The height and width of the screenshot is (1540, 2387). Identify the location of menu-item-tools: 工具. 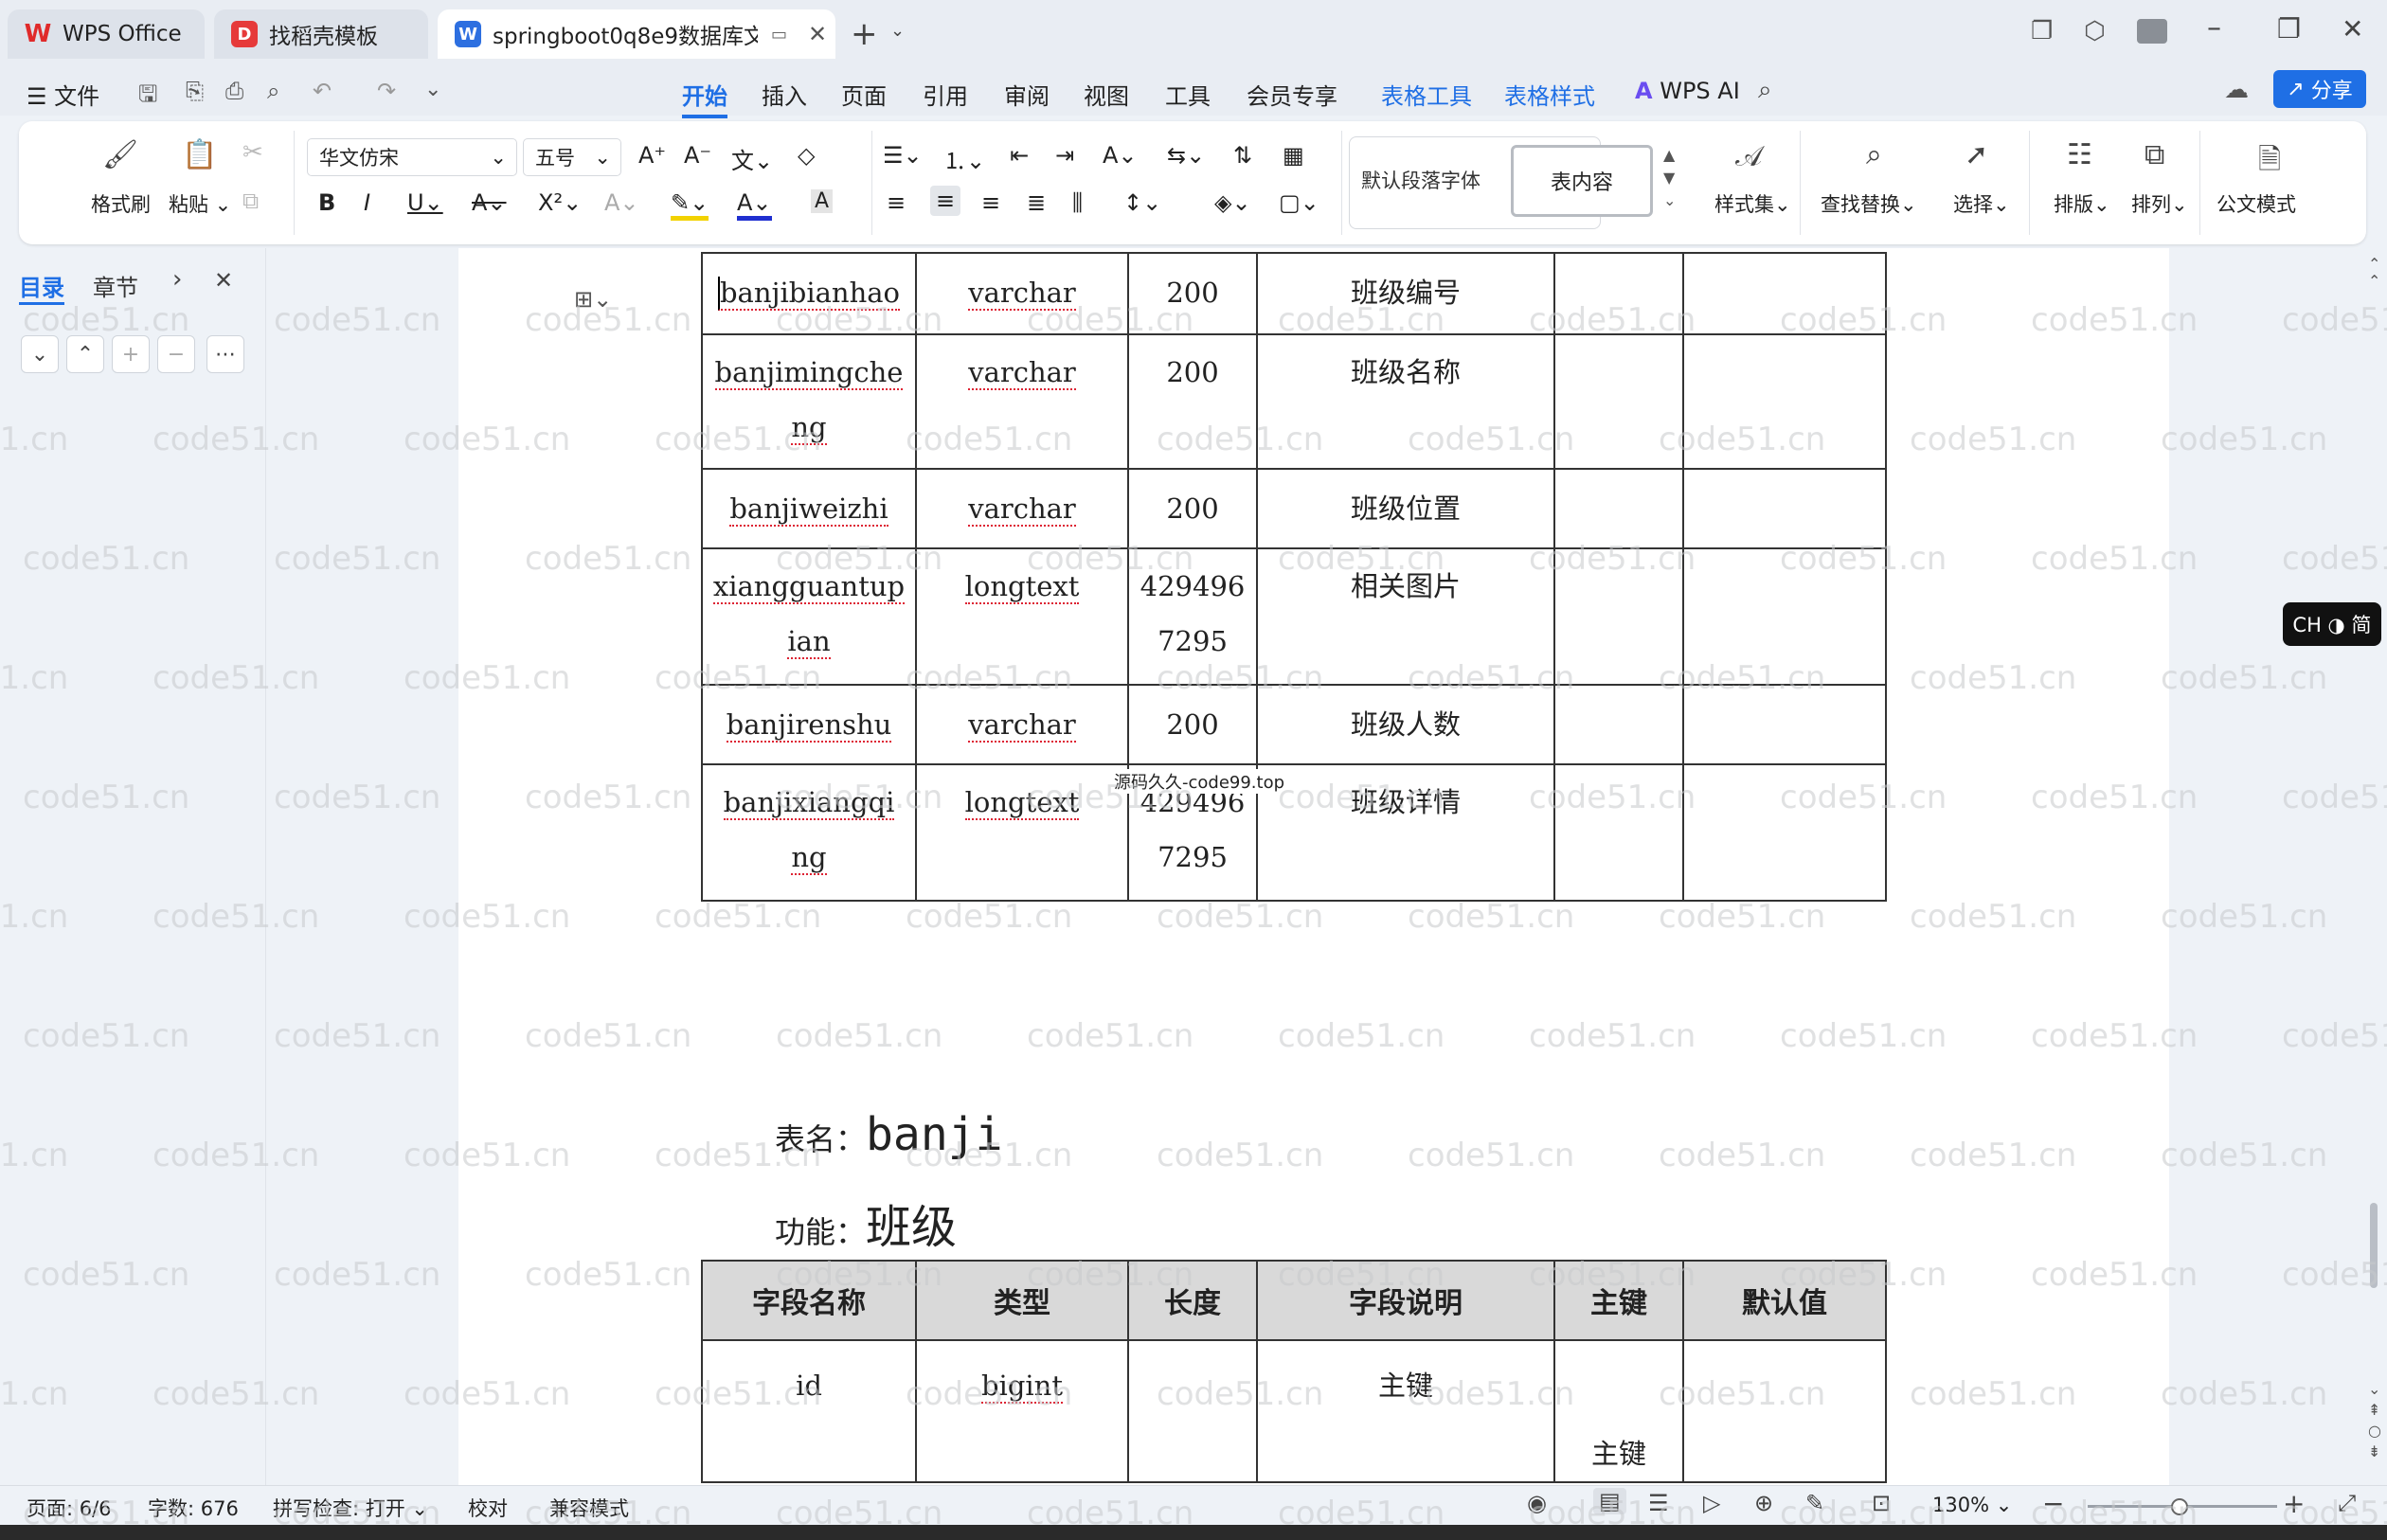
(1188, 95).